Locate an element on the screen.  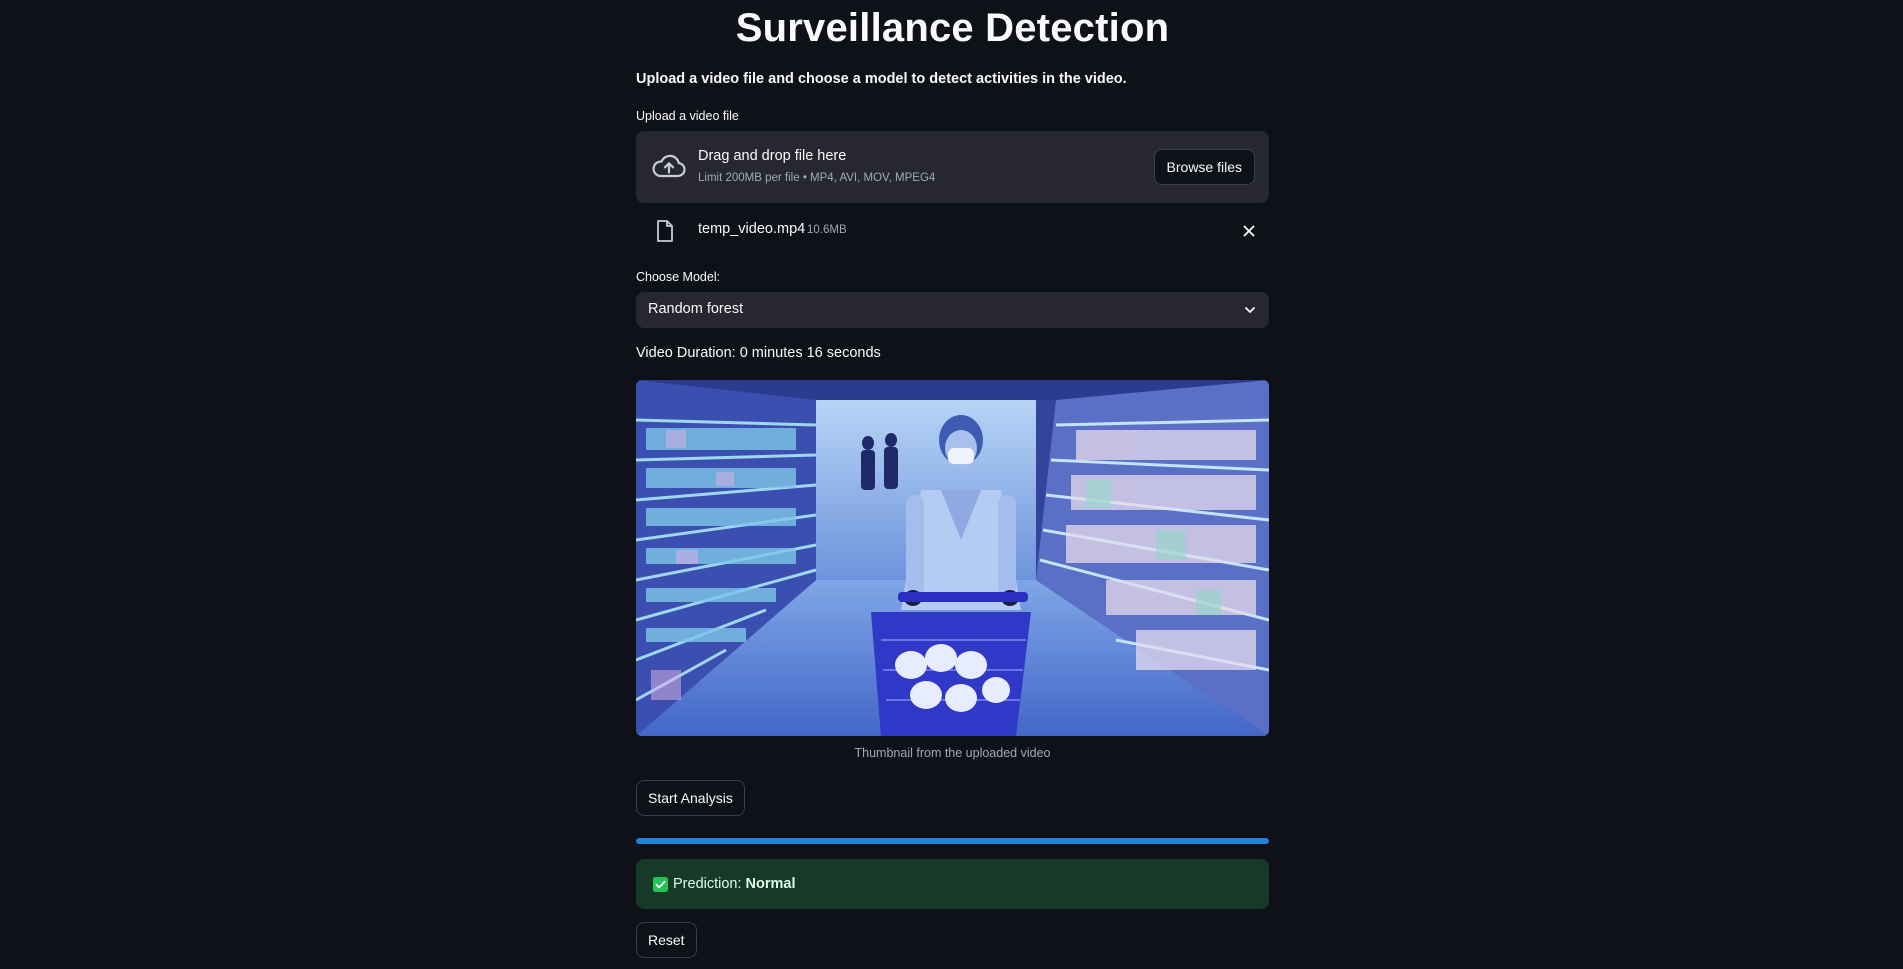
file-icon is located at coordinates (665, 231).